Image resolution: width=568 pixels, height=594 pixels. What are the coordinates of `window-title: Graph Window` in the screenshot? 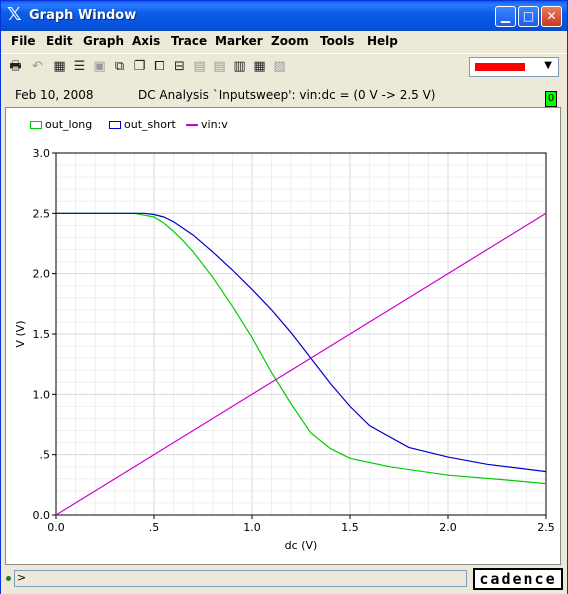 It's located at (83, 15).